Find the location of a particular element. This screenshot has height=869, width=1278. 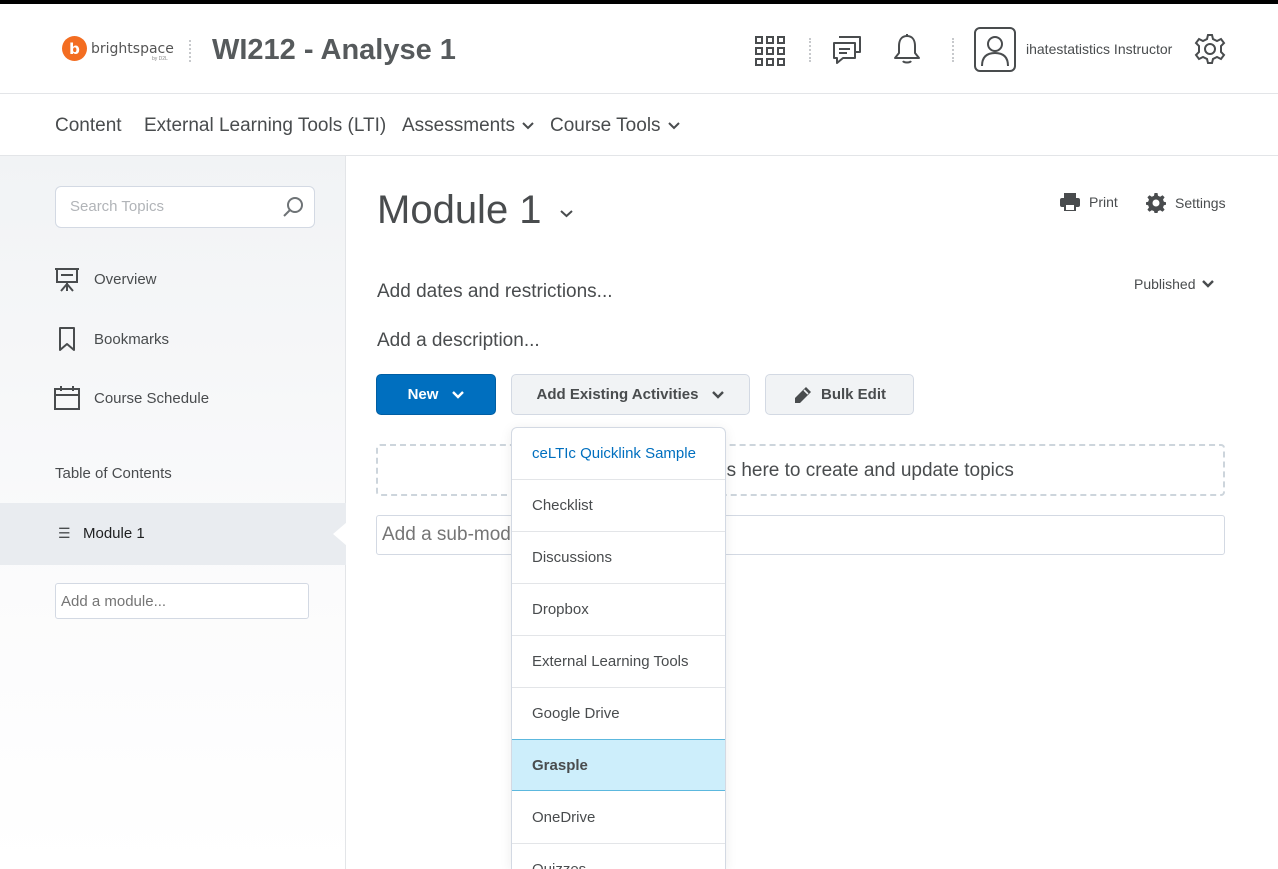

menu-item-celtic-quicklink-sample: ceLTIc Quicklink Sample is located at coordinates (618, 454).